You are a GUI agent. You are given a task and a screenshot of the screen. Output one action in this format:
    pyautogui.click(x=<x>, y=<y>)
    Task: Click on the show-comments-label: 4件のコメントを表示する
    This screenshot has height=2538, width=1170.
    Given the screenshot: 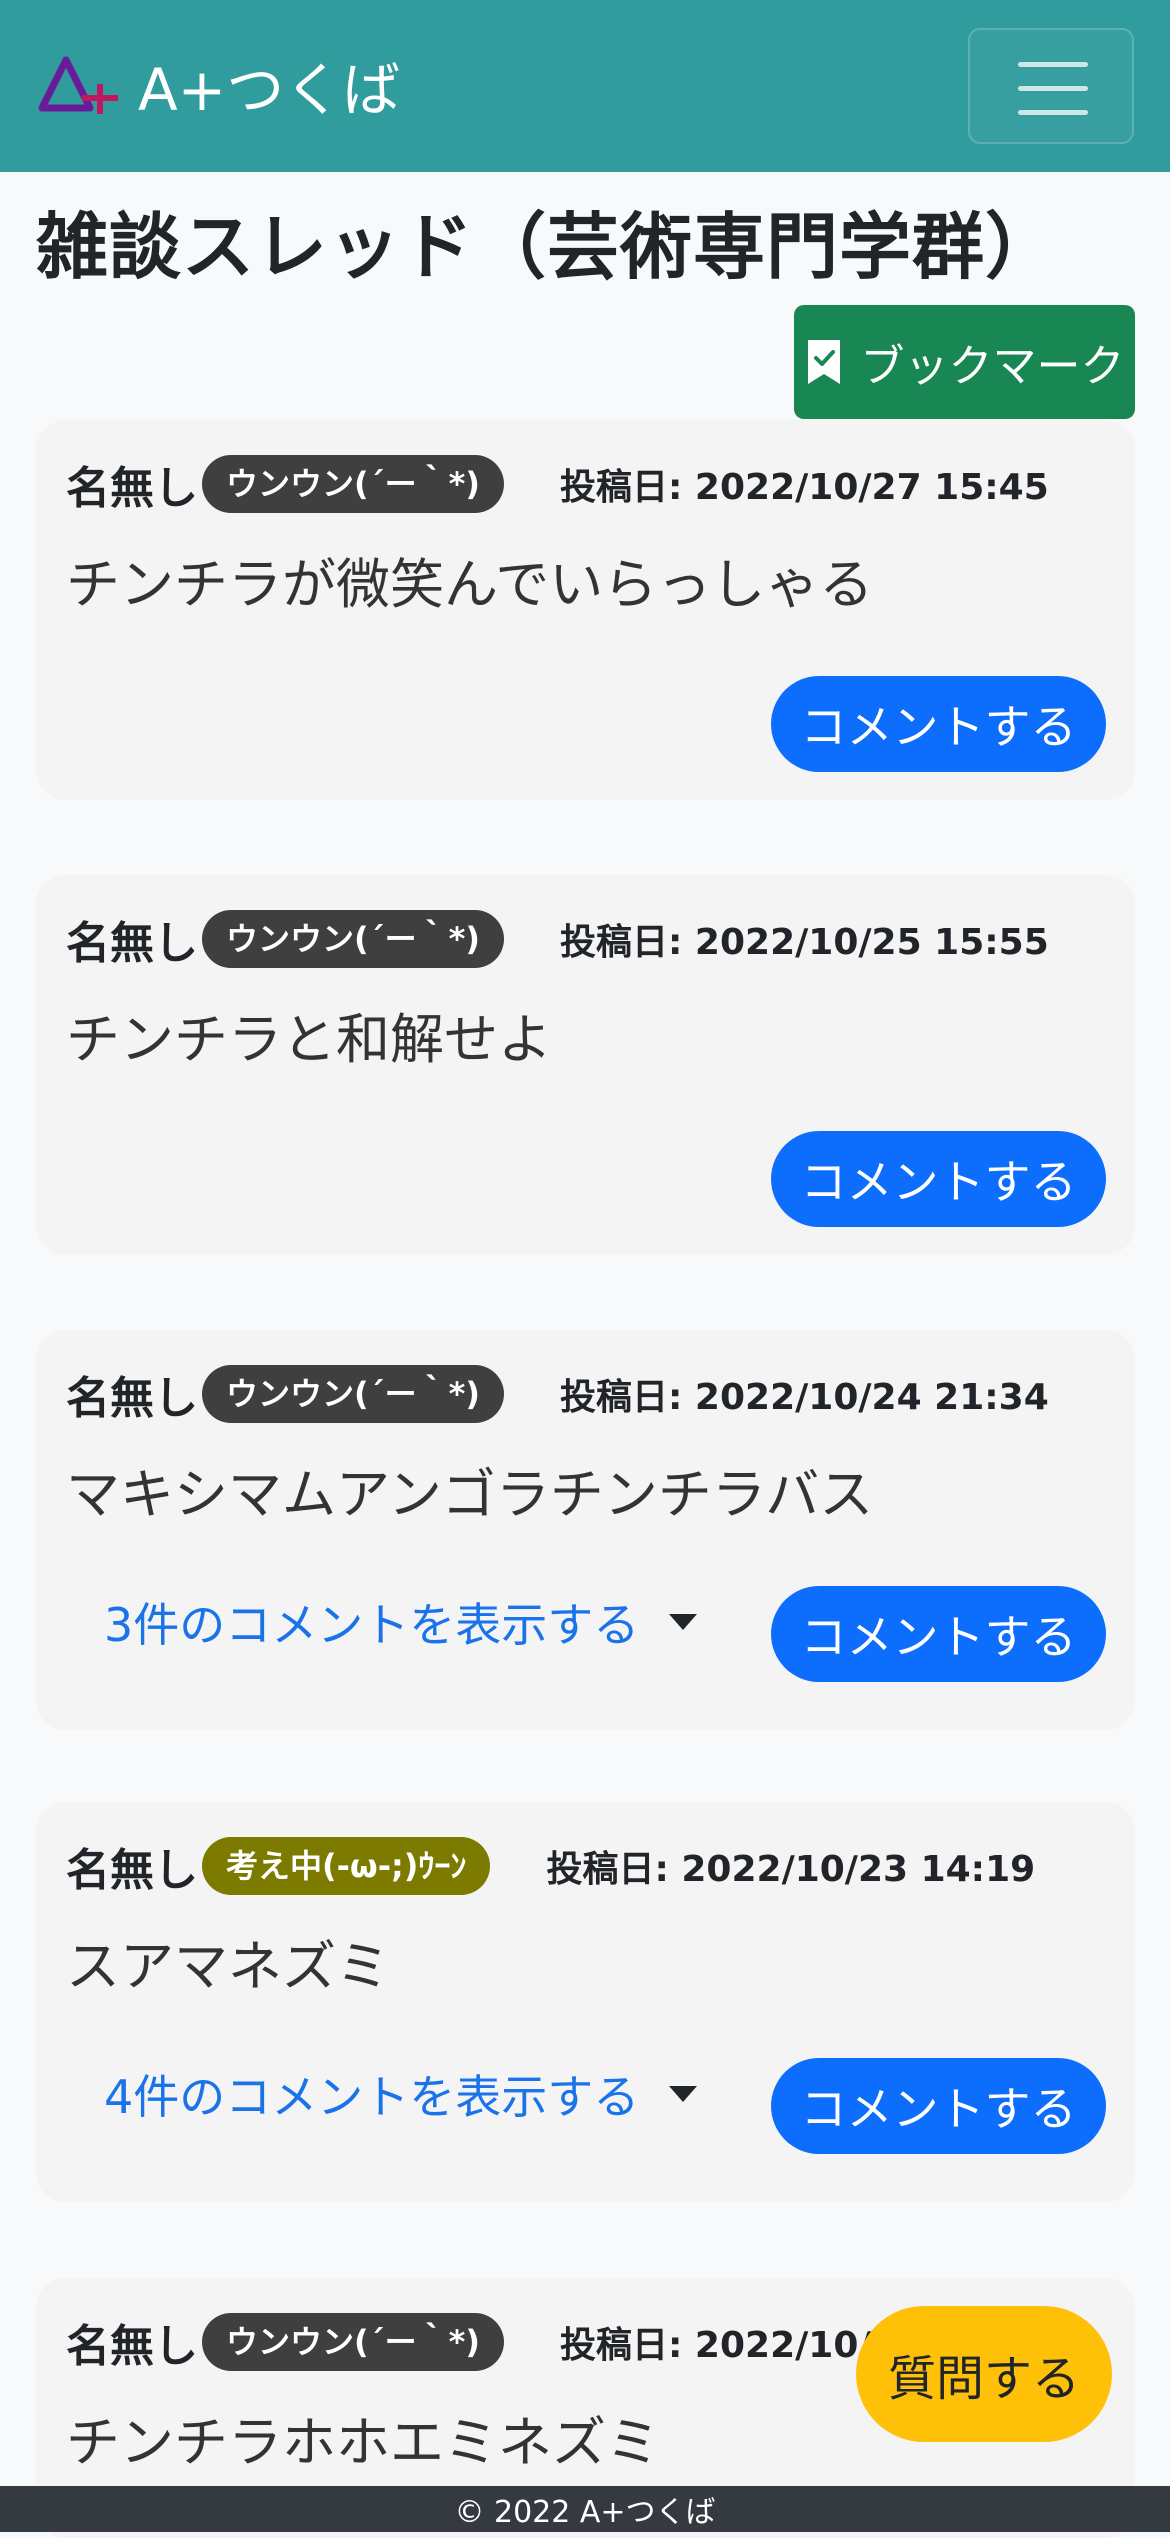 What is the action you would take?
    pyautogui.click(x=372, y=2097)
    